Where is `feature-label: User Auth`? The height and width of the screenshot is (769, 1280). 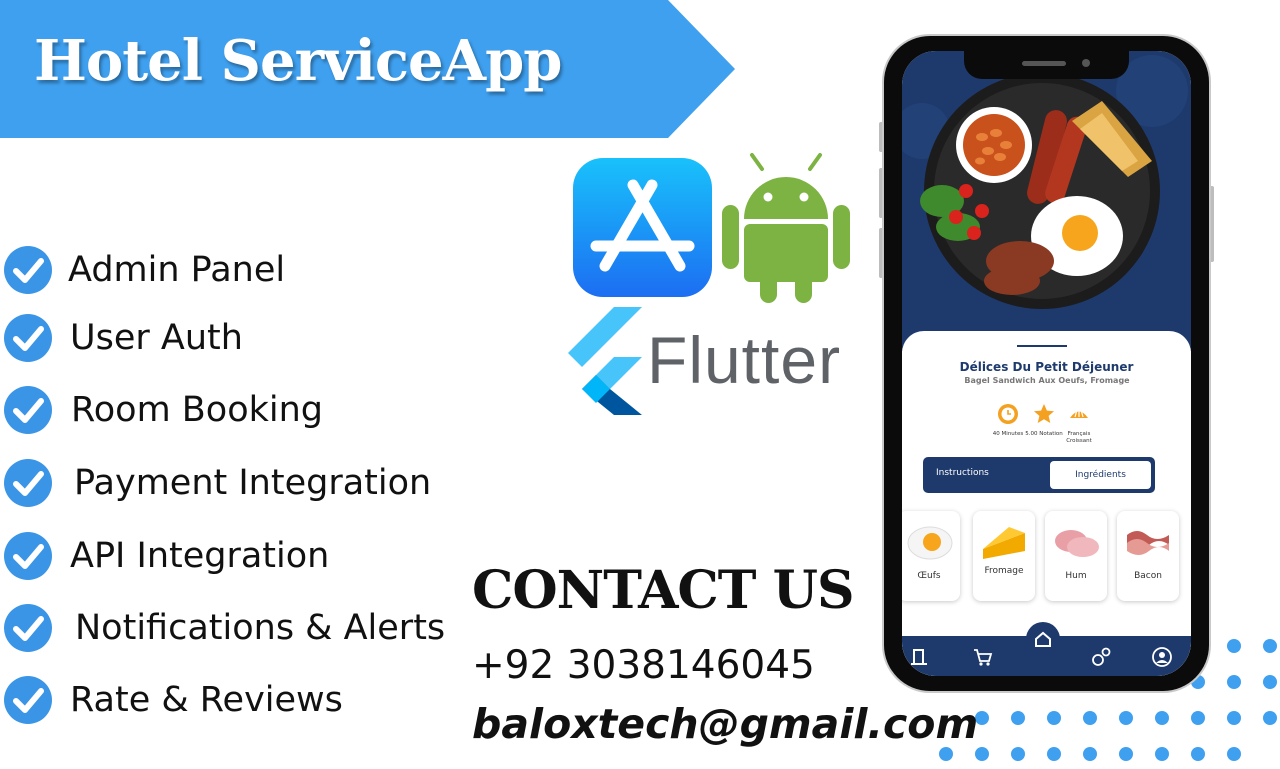
feature-label: User Auth is located at coordinates (156, 338).